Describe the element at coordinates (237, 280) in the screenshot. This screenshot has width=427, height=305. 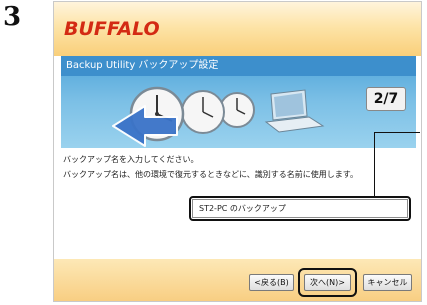
I see `wizard-footer: <戻る(B) 次へ(N)> キャンセル` at that location.